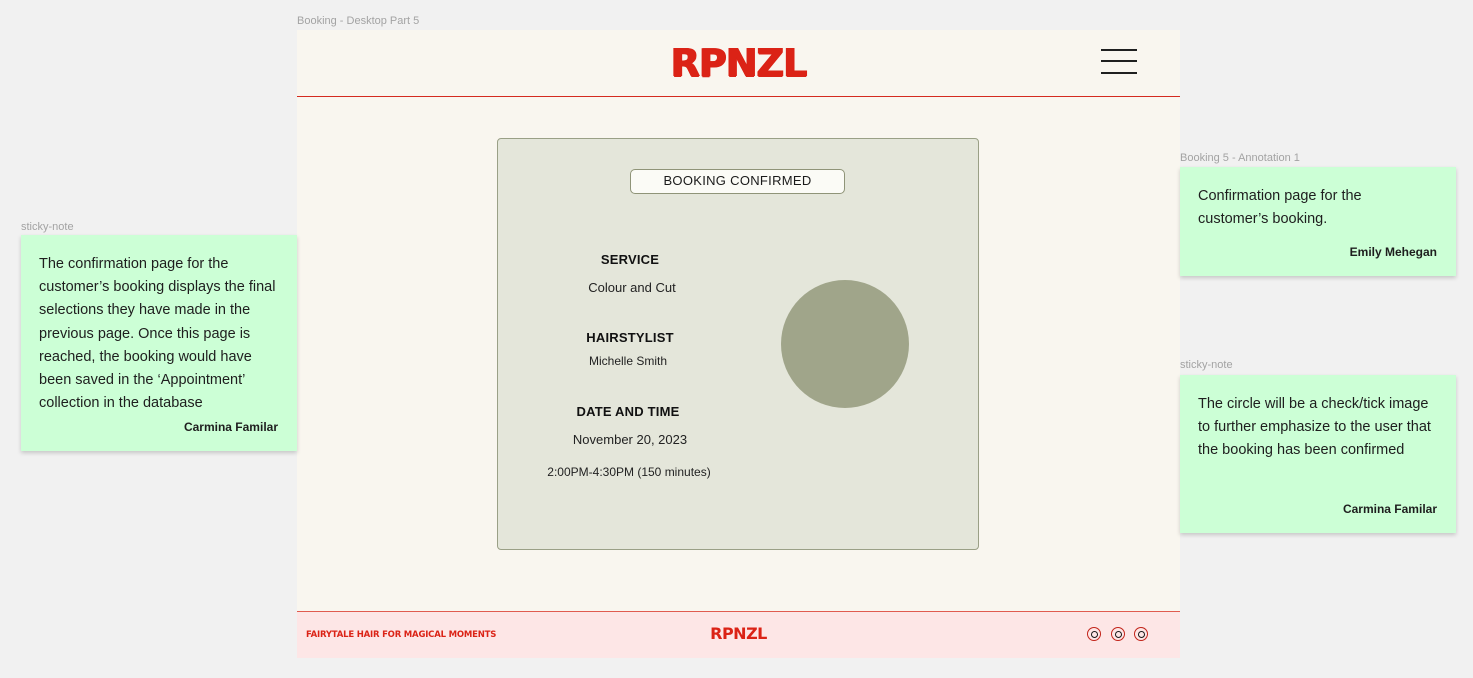  Describe the element at coordinates (629, 472) in the screenshot. I see `time-value: 2:00PM-4:30PM (150 minutes)` at that location.